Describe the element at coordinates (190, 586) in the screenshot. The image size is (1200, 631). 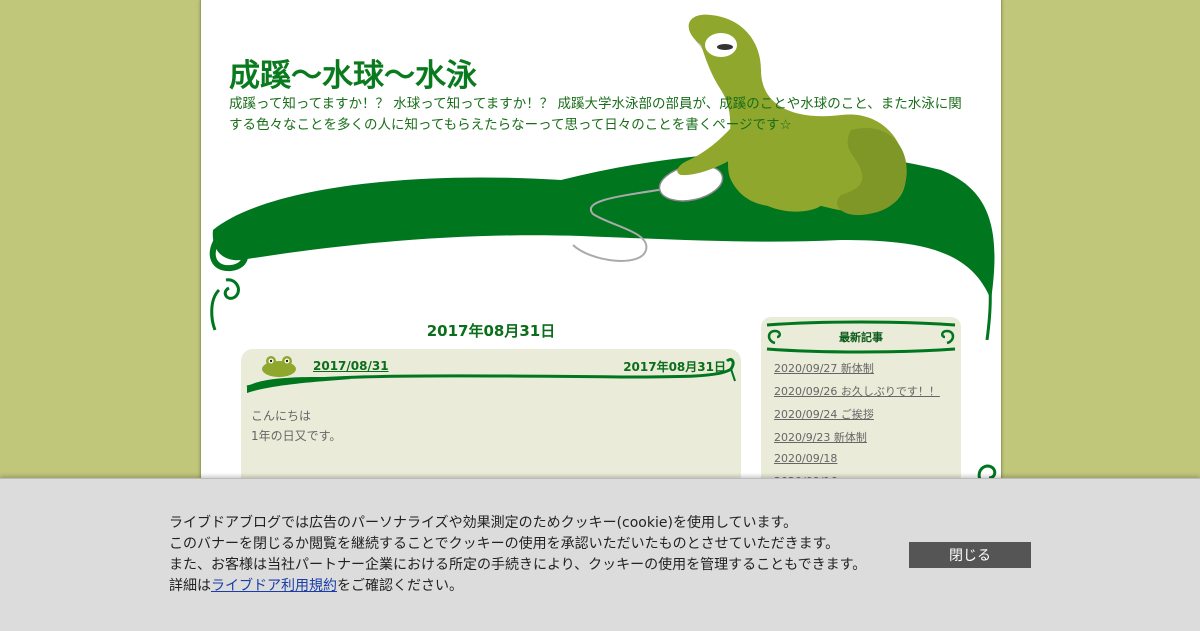
I see `cookie-line-prefix: 詳細は` at that location.